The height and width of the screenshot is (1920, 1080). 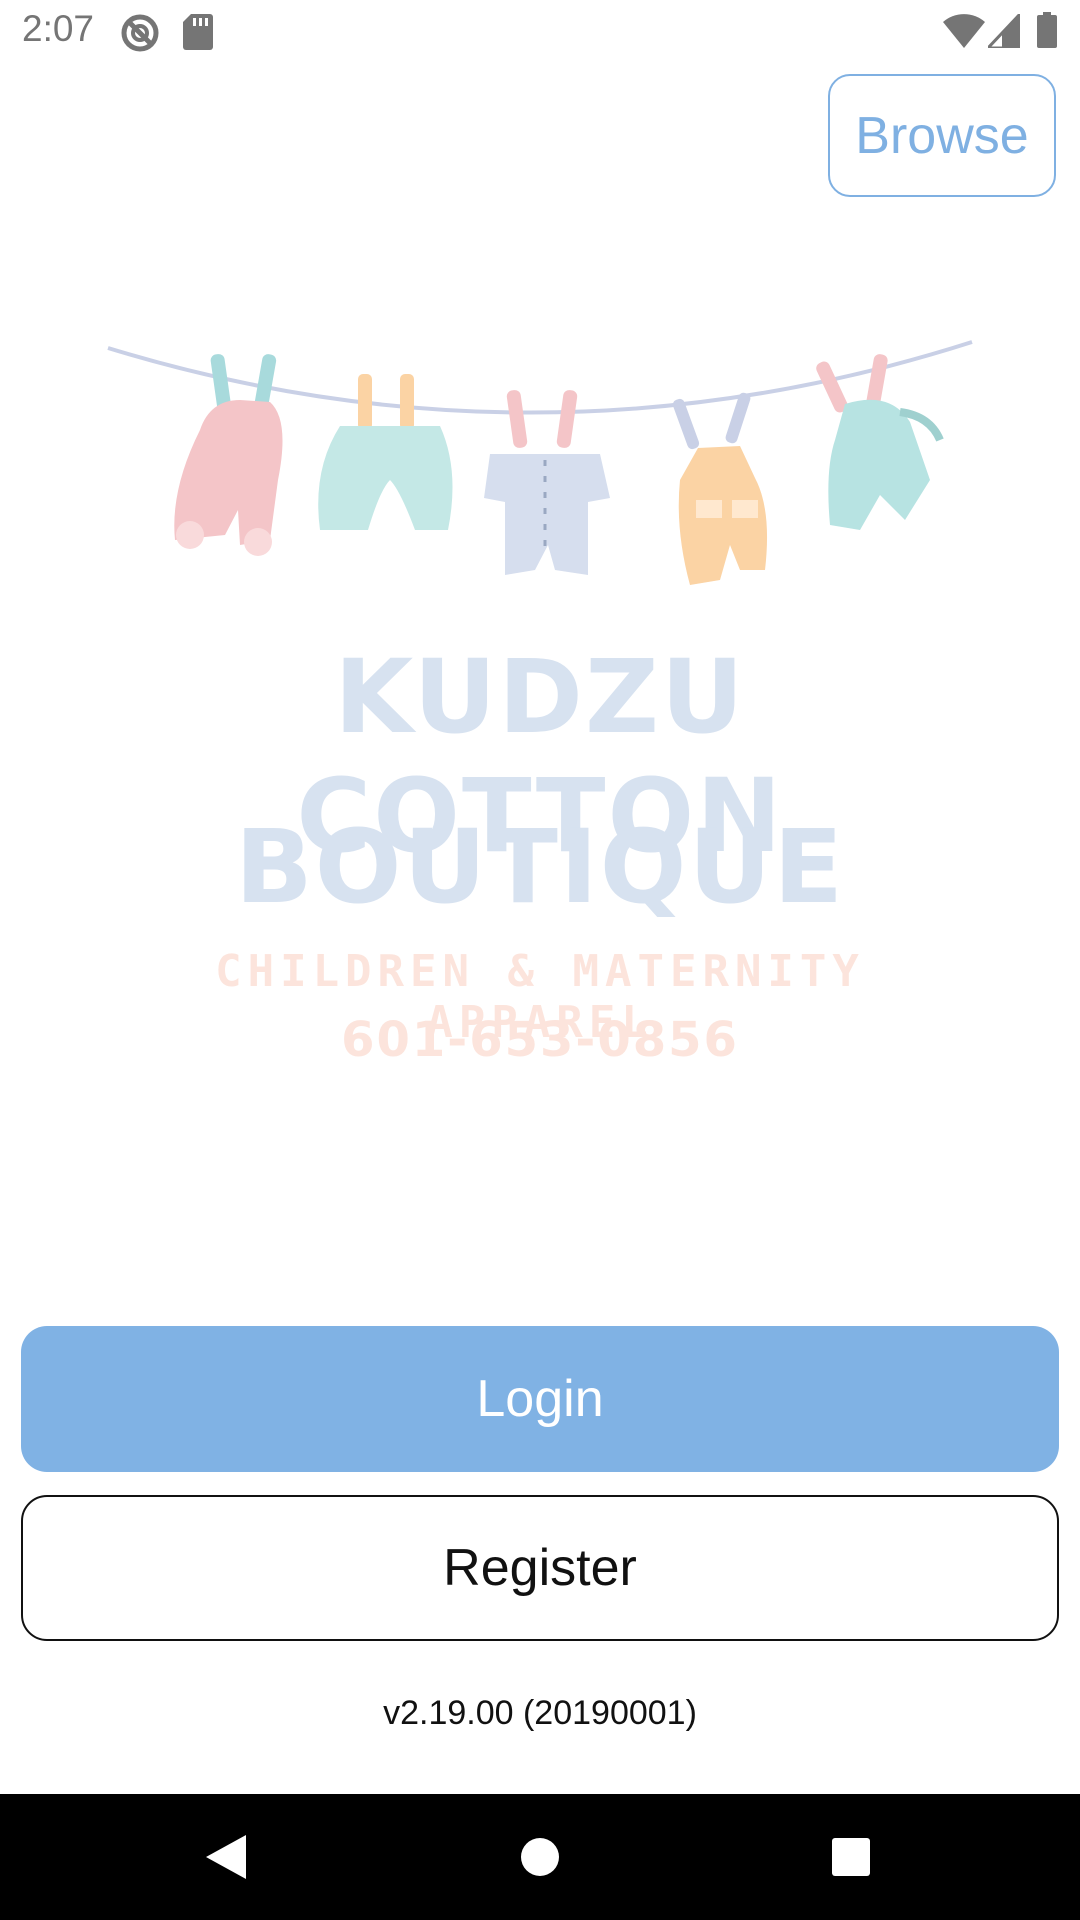 I want to click on home-icon, so click(x=540, y=1857).